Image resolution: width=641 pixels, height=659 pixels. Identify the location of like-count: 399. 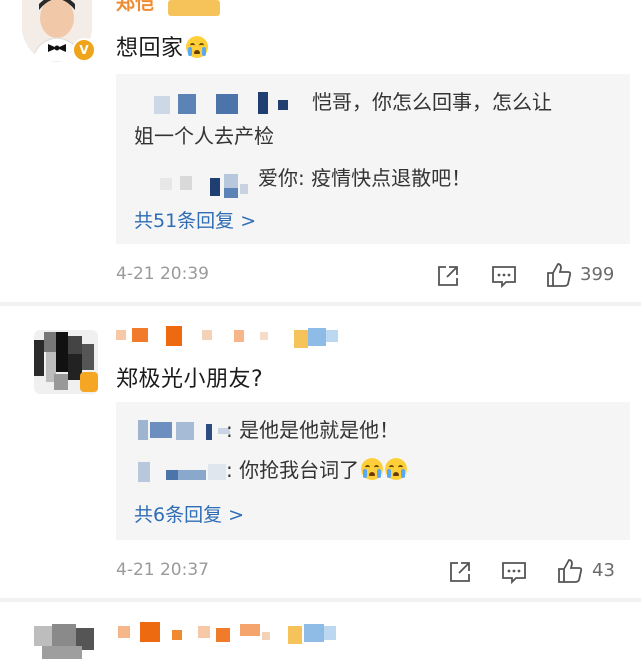
(597, 274).